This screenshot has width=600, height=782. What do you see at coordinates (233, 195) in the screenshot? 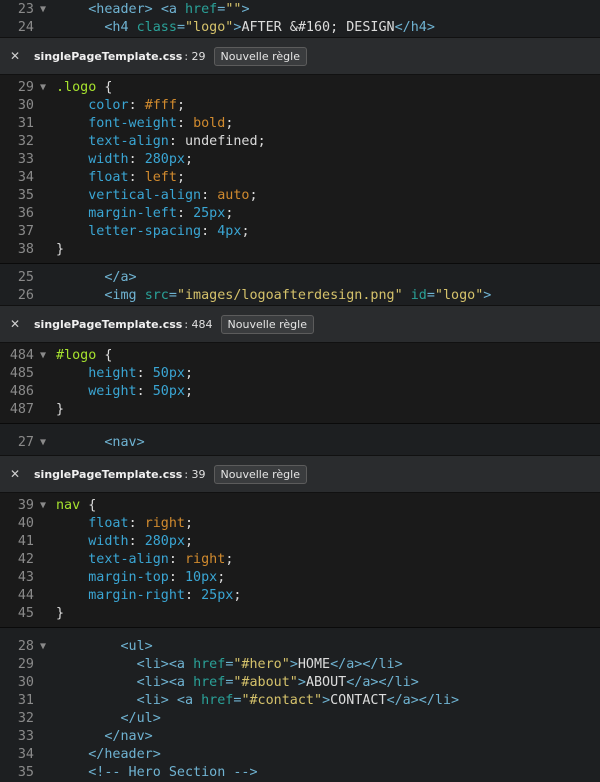
I see `code-token: auto` at bounding box center [233, 195].